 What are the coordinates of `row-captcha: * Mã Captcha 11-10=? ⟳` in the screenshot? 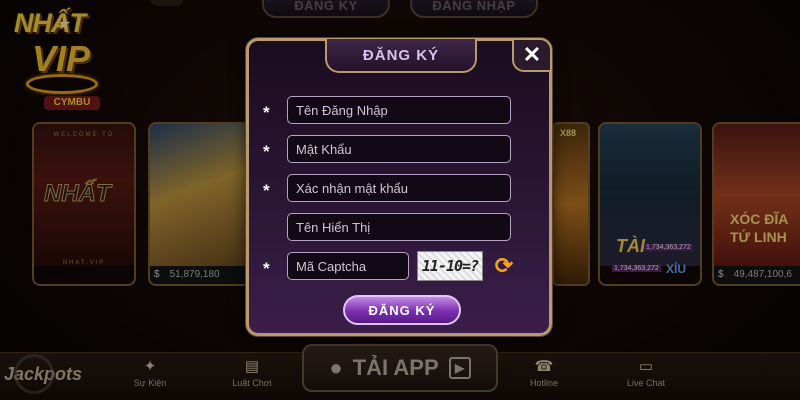 It's located at (390, 266).